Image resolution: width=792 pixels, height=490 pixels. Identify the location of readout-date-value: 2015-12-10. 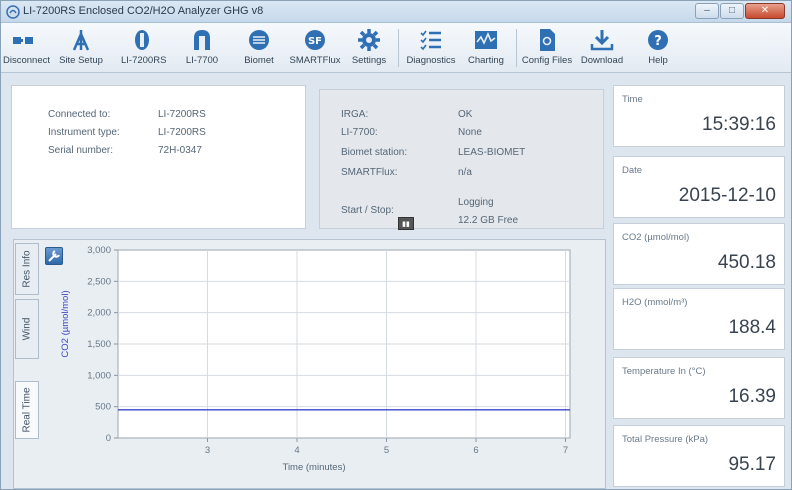
(727, 195).